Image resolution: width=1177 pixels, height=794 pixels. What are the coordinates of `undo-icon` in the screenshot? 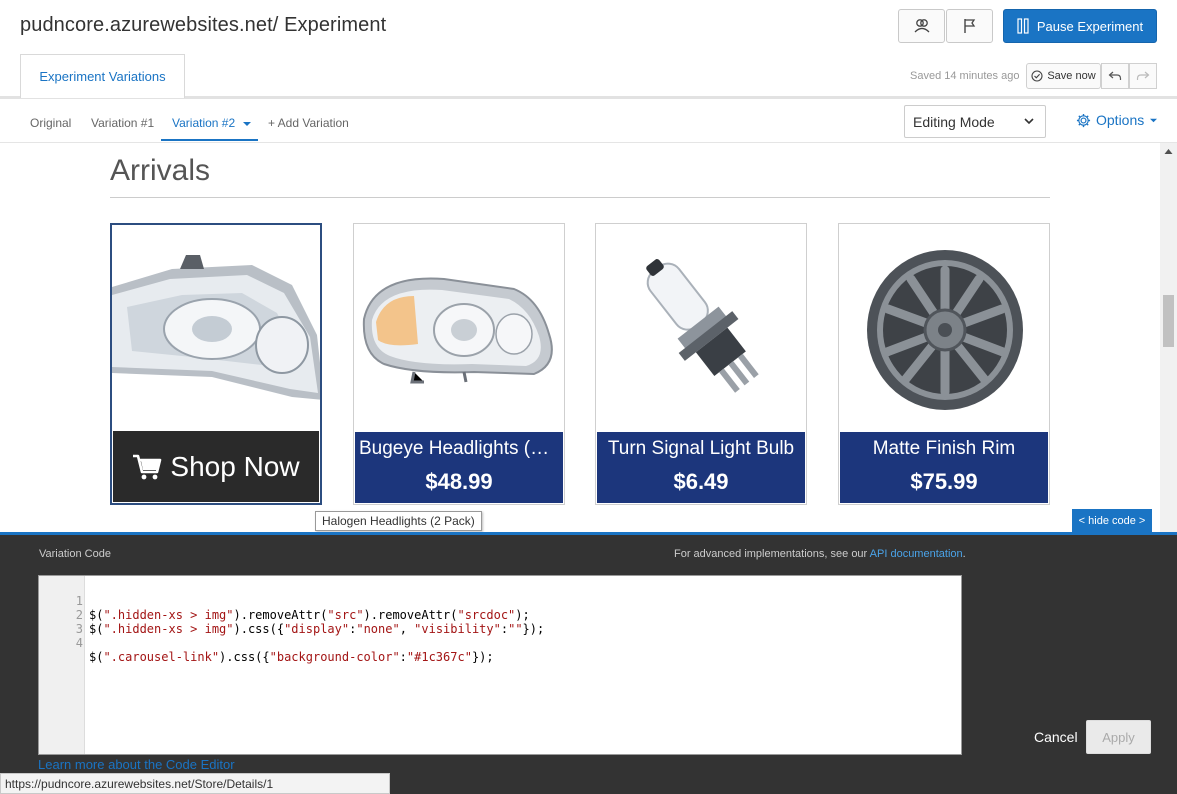 It's located at (1115, 75).